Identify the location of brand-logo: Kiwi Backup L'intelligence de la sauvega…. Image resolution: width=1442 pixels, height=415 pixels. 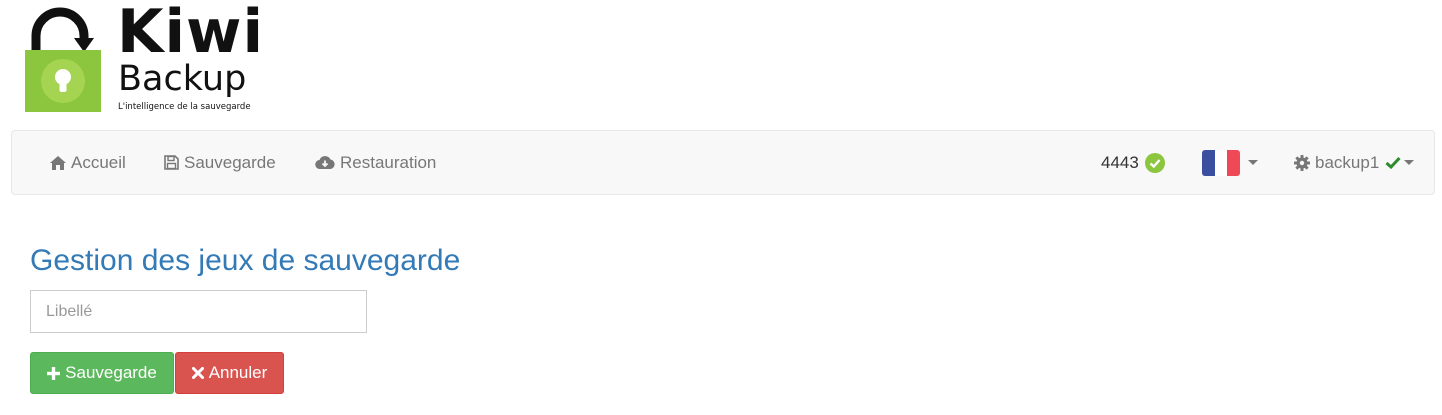
(142, 60).